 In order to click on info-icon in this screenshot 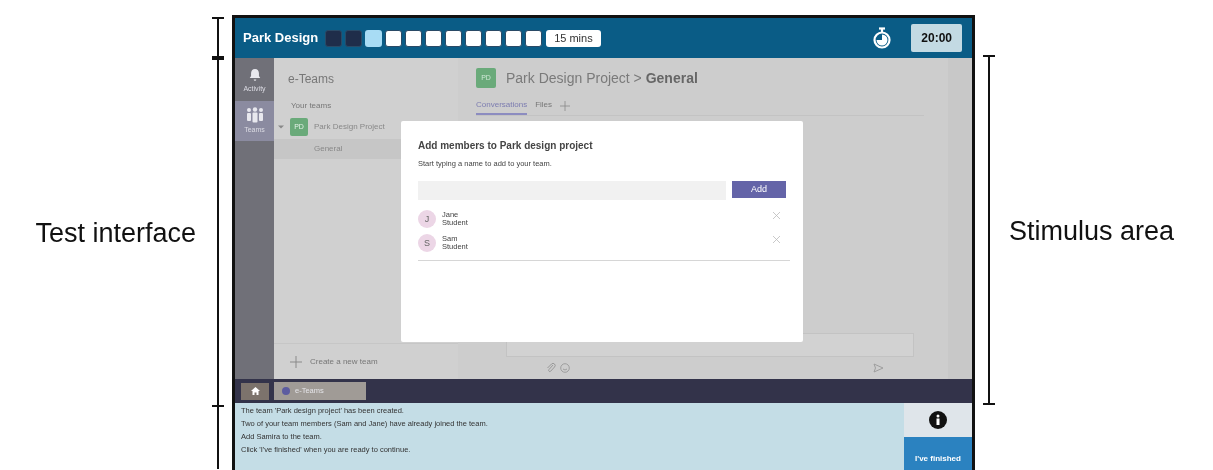, I will do `click(938, 420)`.